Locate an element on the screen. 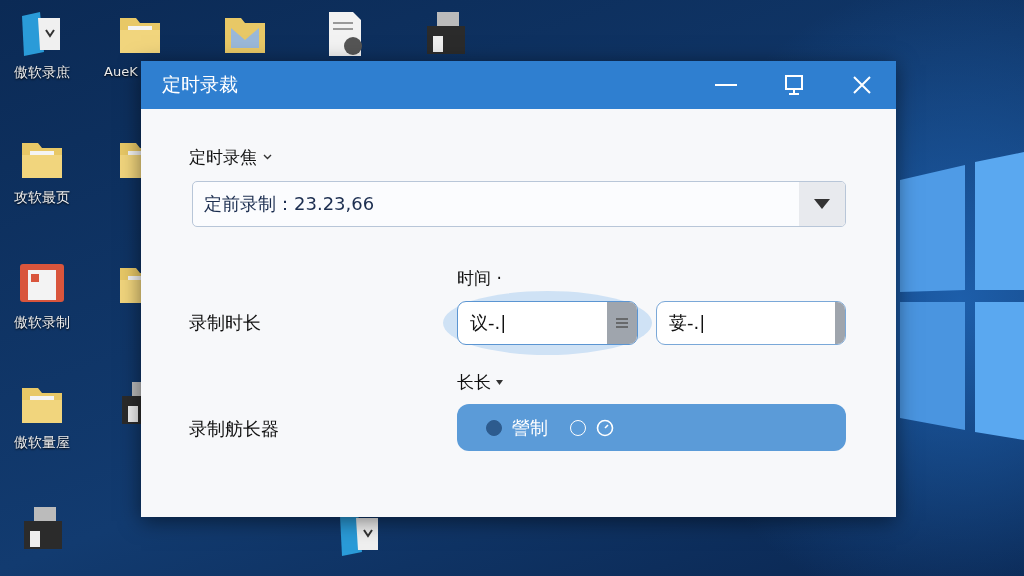 The image size is (1024, 576). section-label: 定时录焦 is located at coordinates (223, 157).